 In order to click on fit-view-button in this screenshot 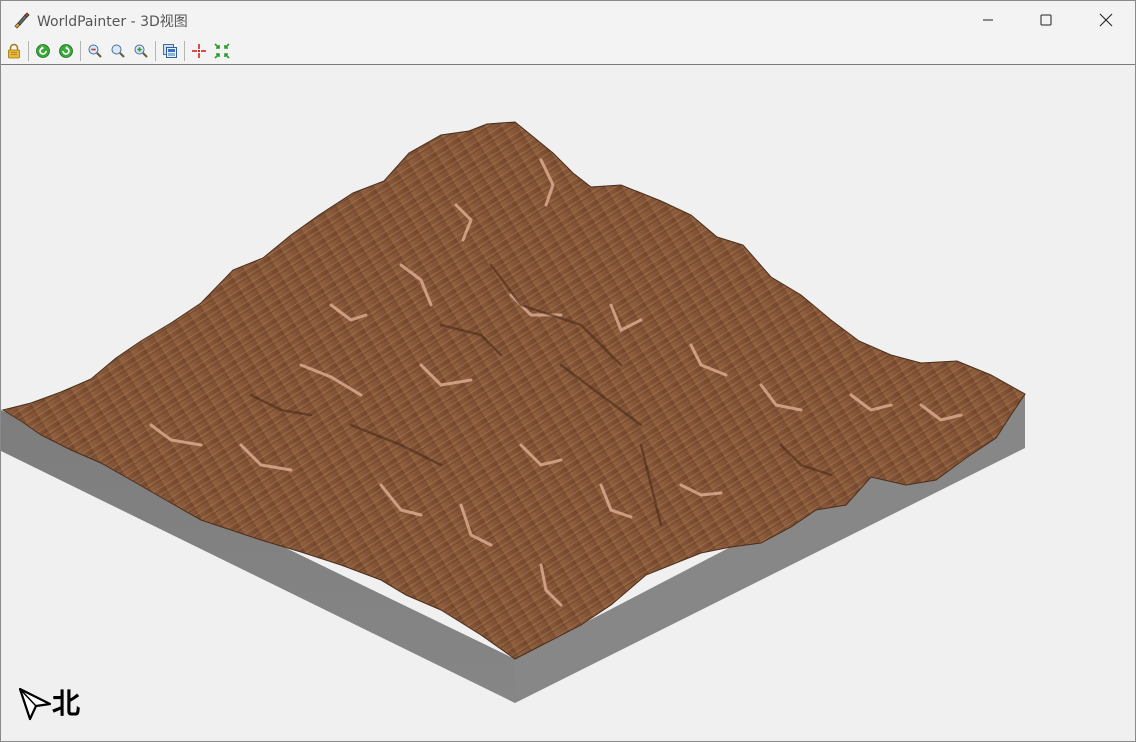, I will do `click(222, 51)`.